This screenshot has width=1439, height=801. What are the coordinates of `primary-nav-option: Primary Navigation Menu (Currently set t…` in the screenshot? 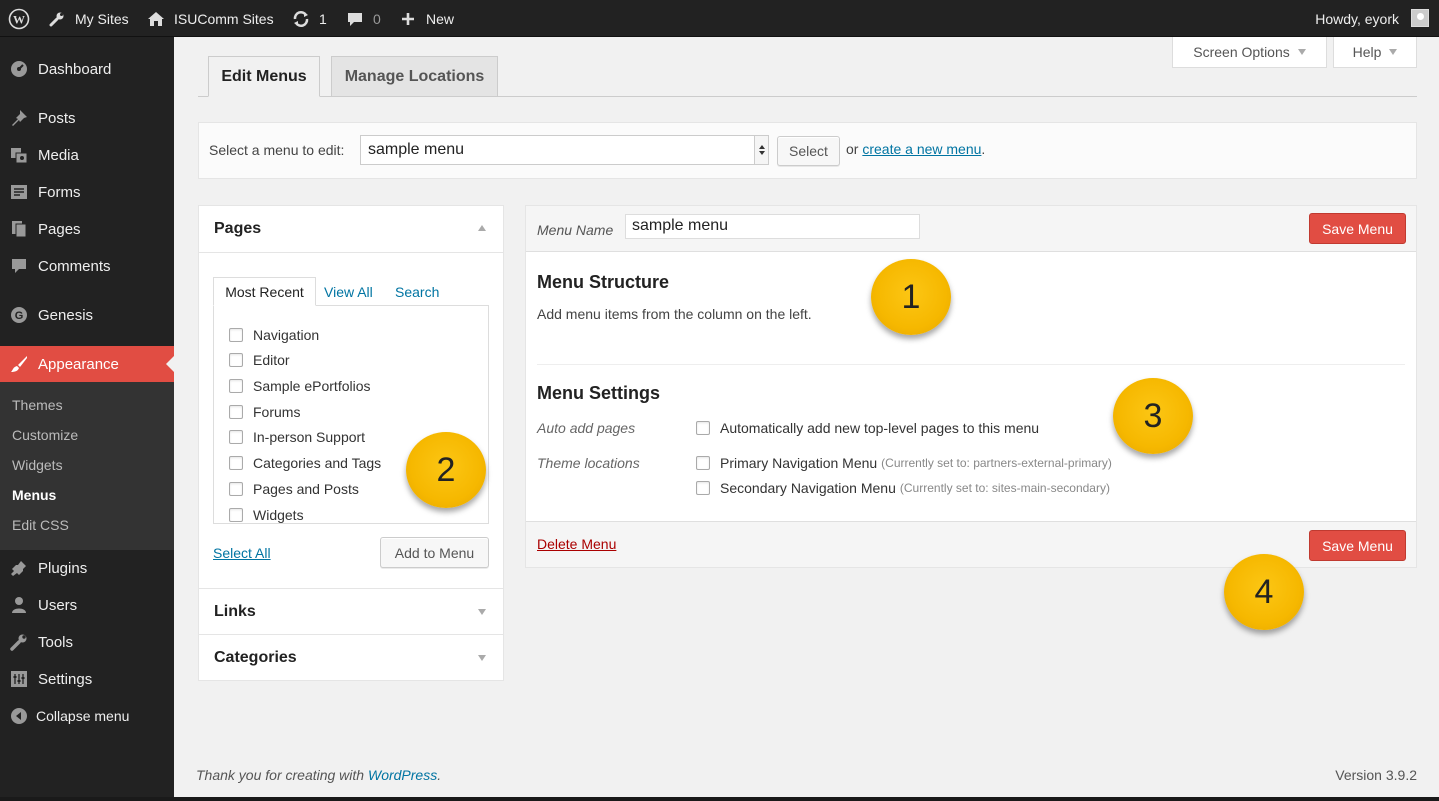 It's located at (904, 463).